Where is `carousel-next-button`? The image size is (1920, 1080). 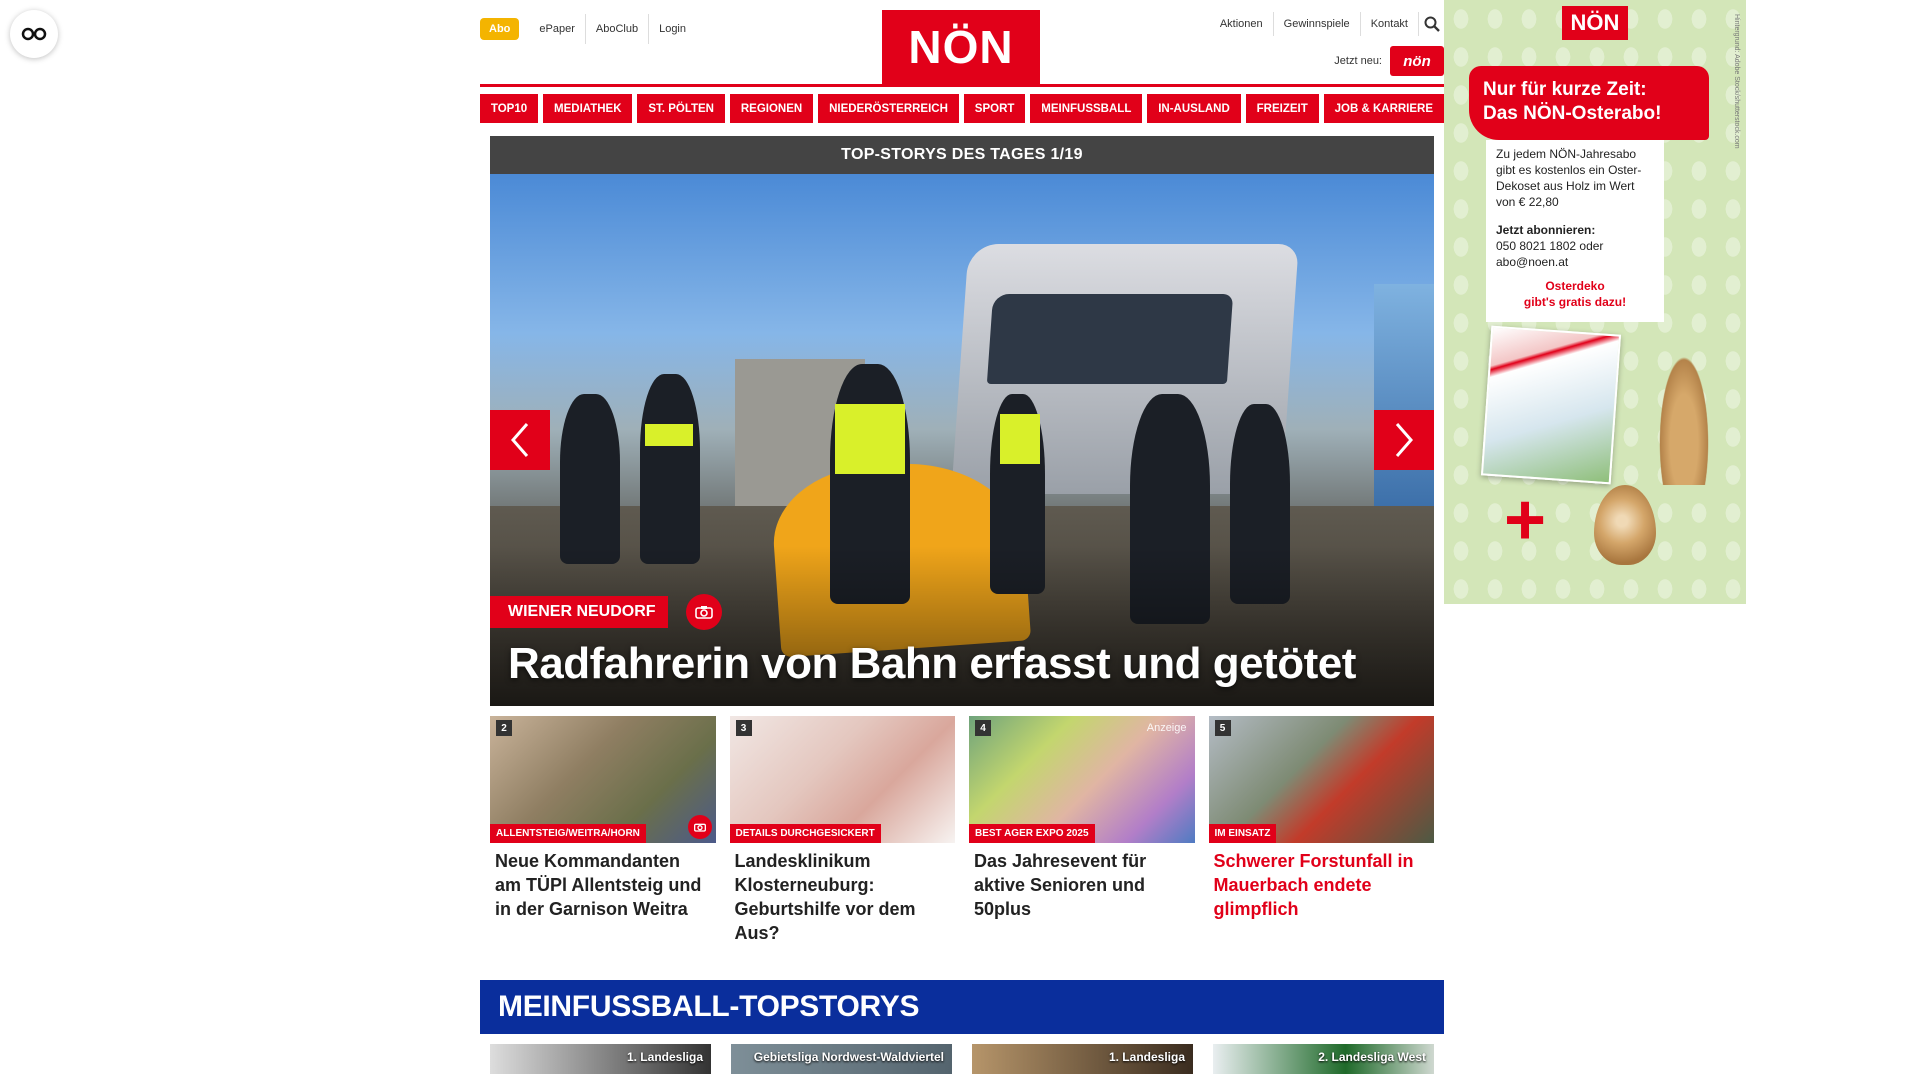 carousel-next-button is located at coordinates (1404, 440).